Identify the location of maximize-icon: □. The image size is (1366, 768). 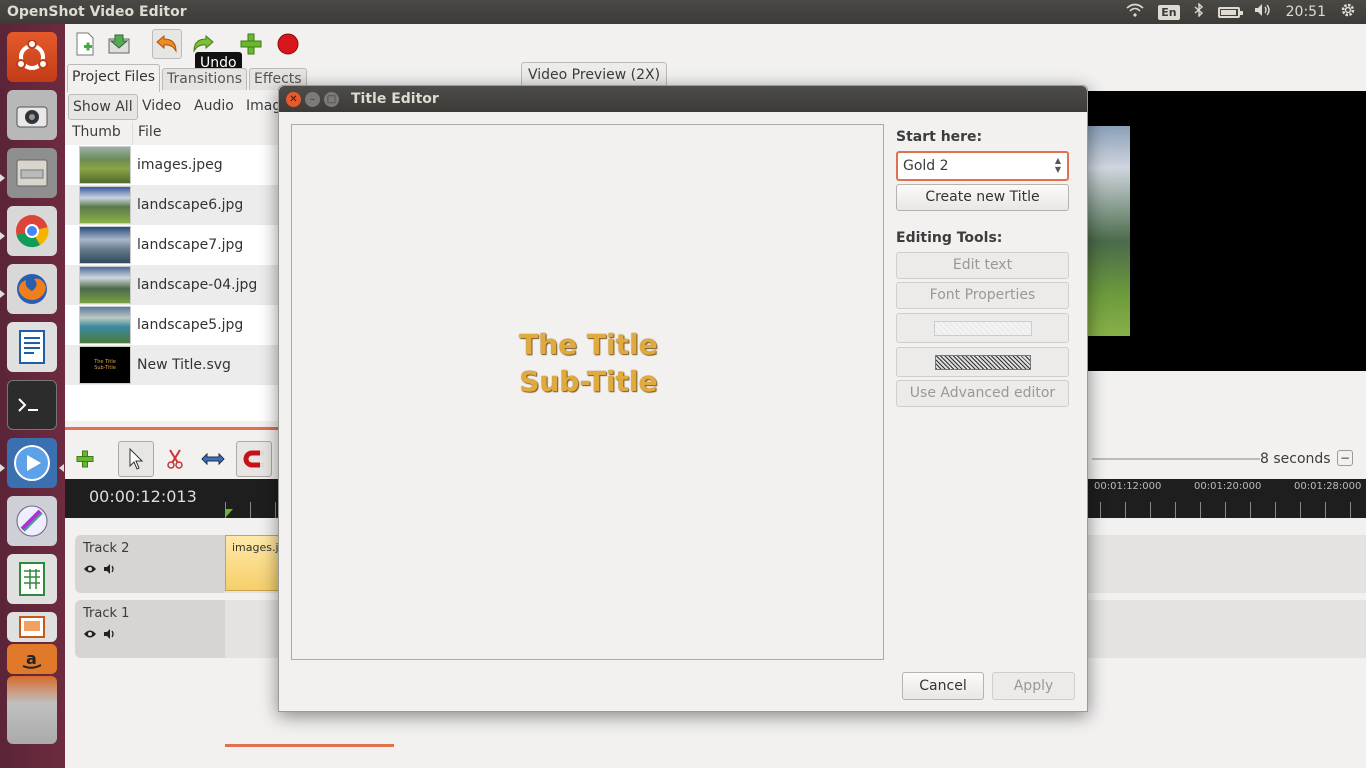
(331, 99).